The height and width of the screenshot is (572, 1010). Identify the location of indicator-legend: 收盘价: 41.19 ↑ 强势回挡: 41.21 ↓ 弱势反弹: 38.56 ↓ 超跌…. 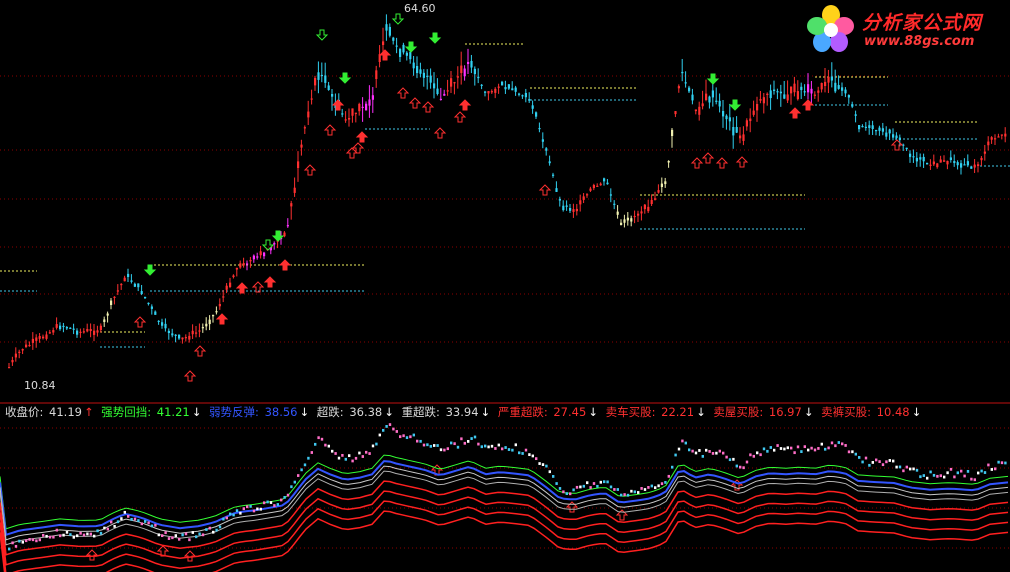
(465, 411).